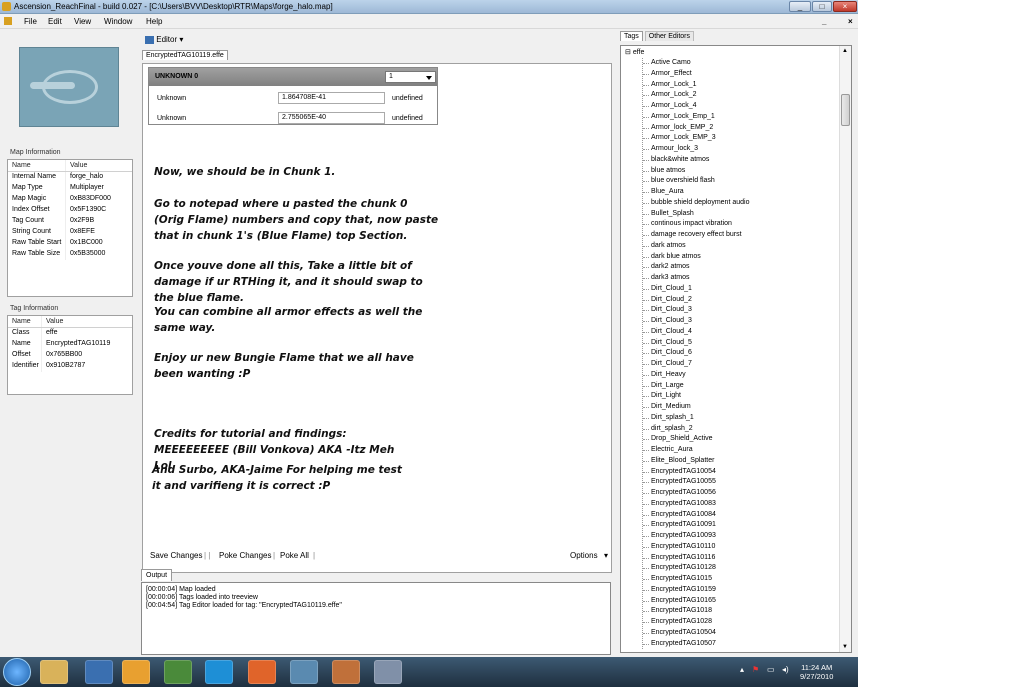  What do you see at coordinates (696, 85) in the screenshot?
I see `tree-item: Armor_Lock_1` at bounding box center [696, 85].